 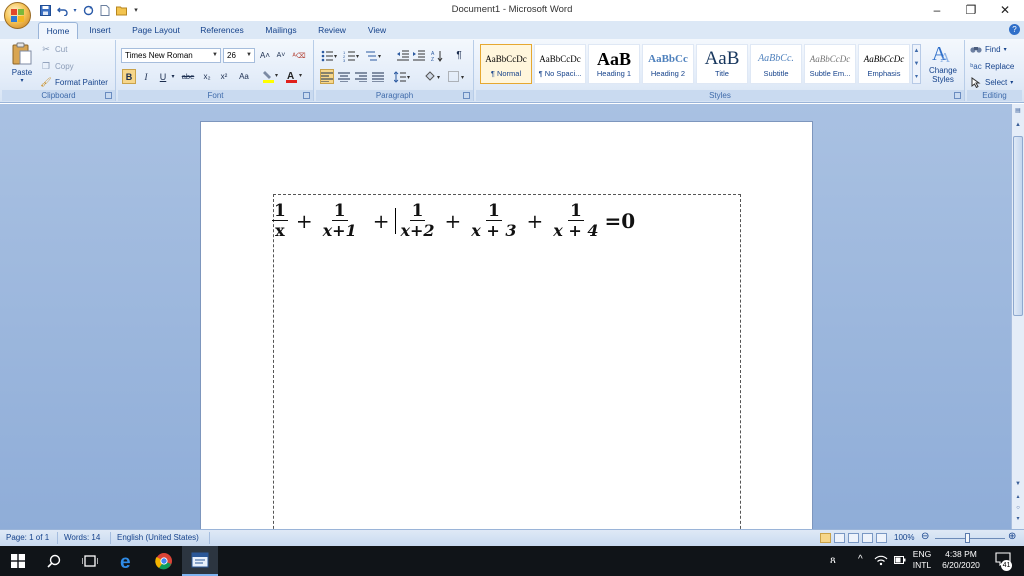 What do you see at coordinates (159, 55) in the screenshot?
I see `font-family-value: Times New Roman` at bounding box center [159, 55].